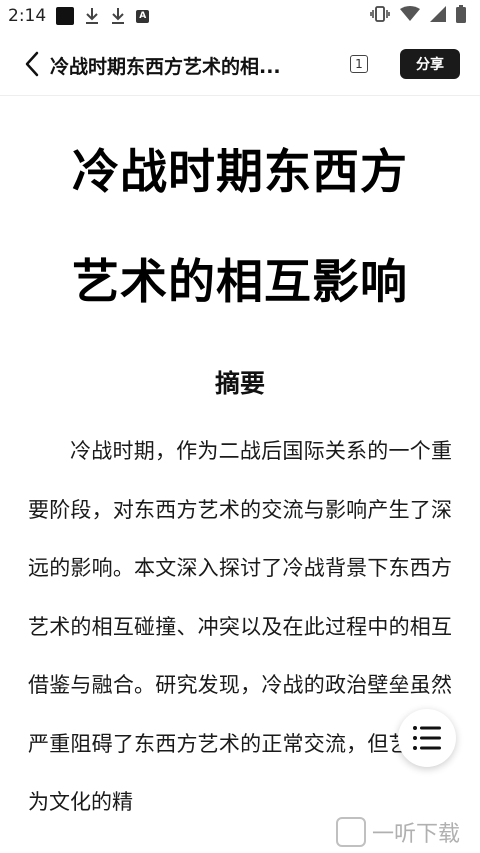 The image size is (480, 853). Describe the element at coordinates (380, 16) in the screenshot. I see `vibrate-icon` at that location.